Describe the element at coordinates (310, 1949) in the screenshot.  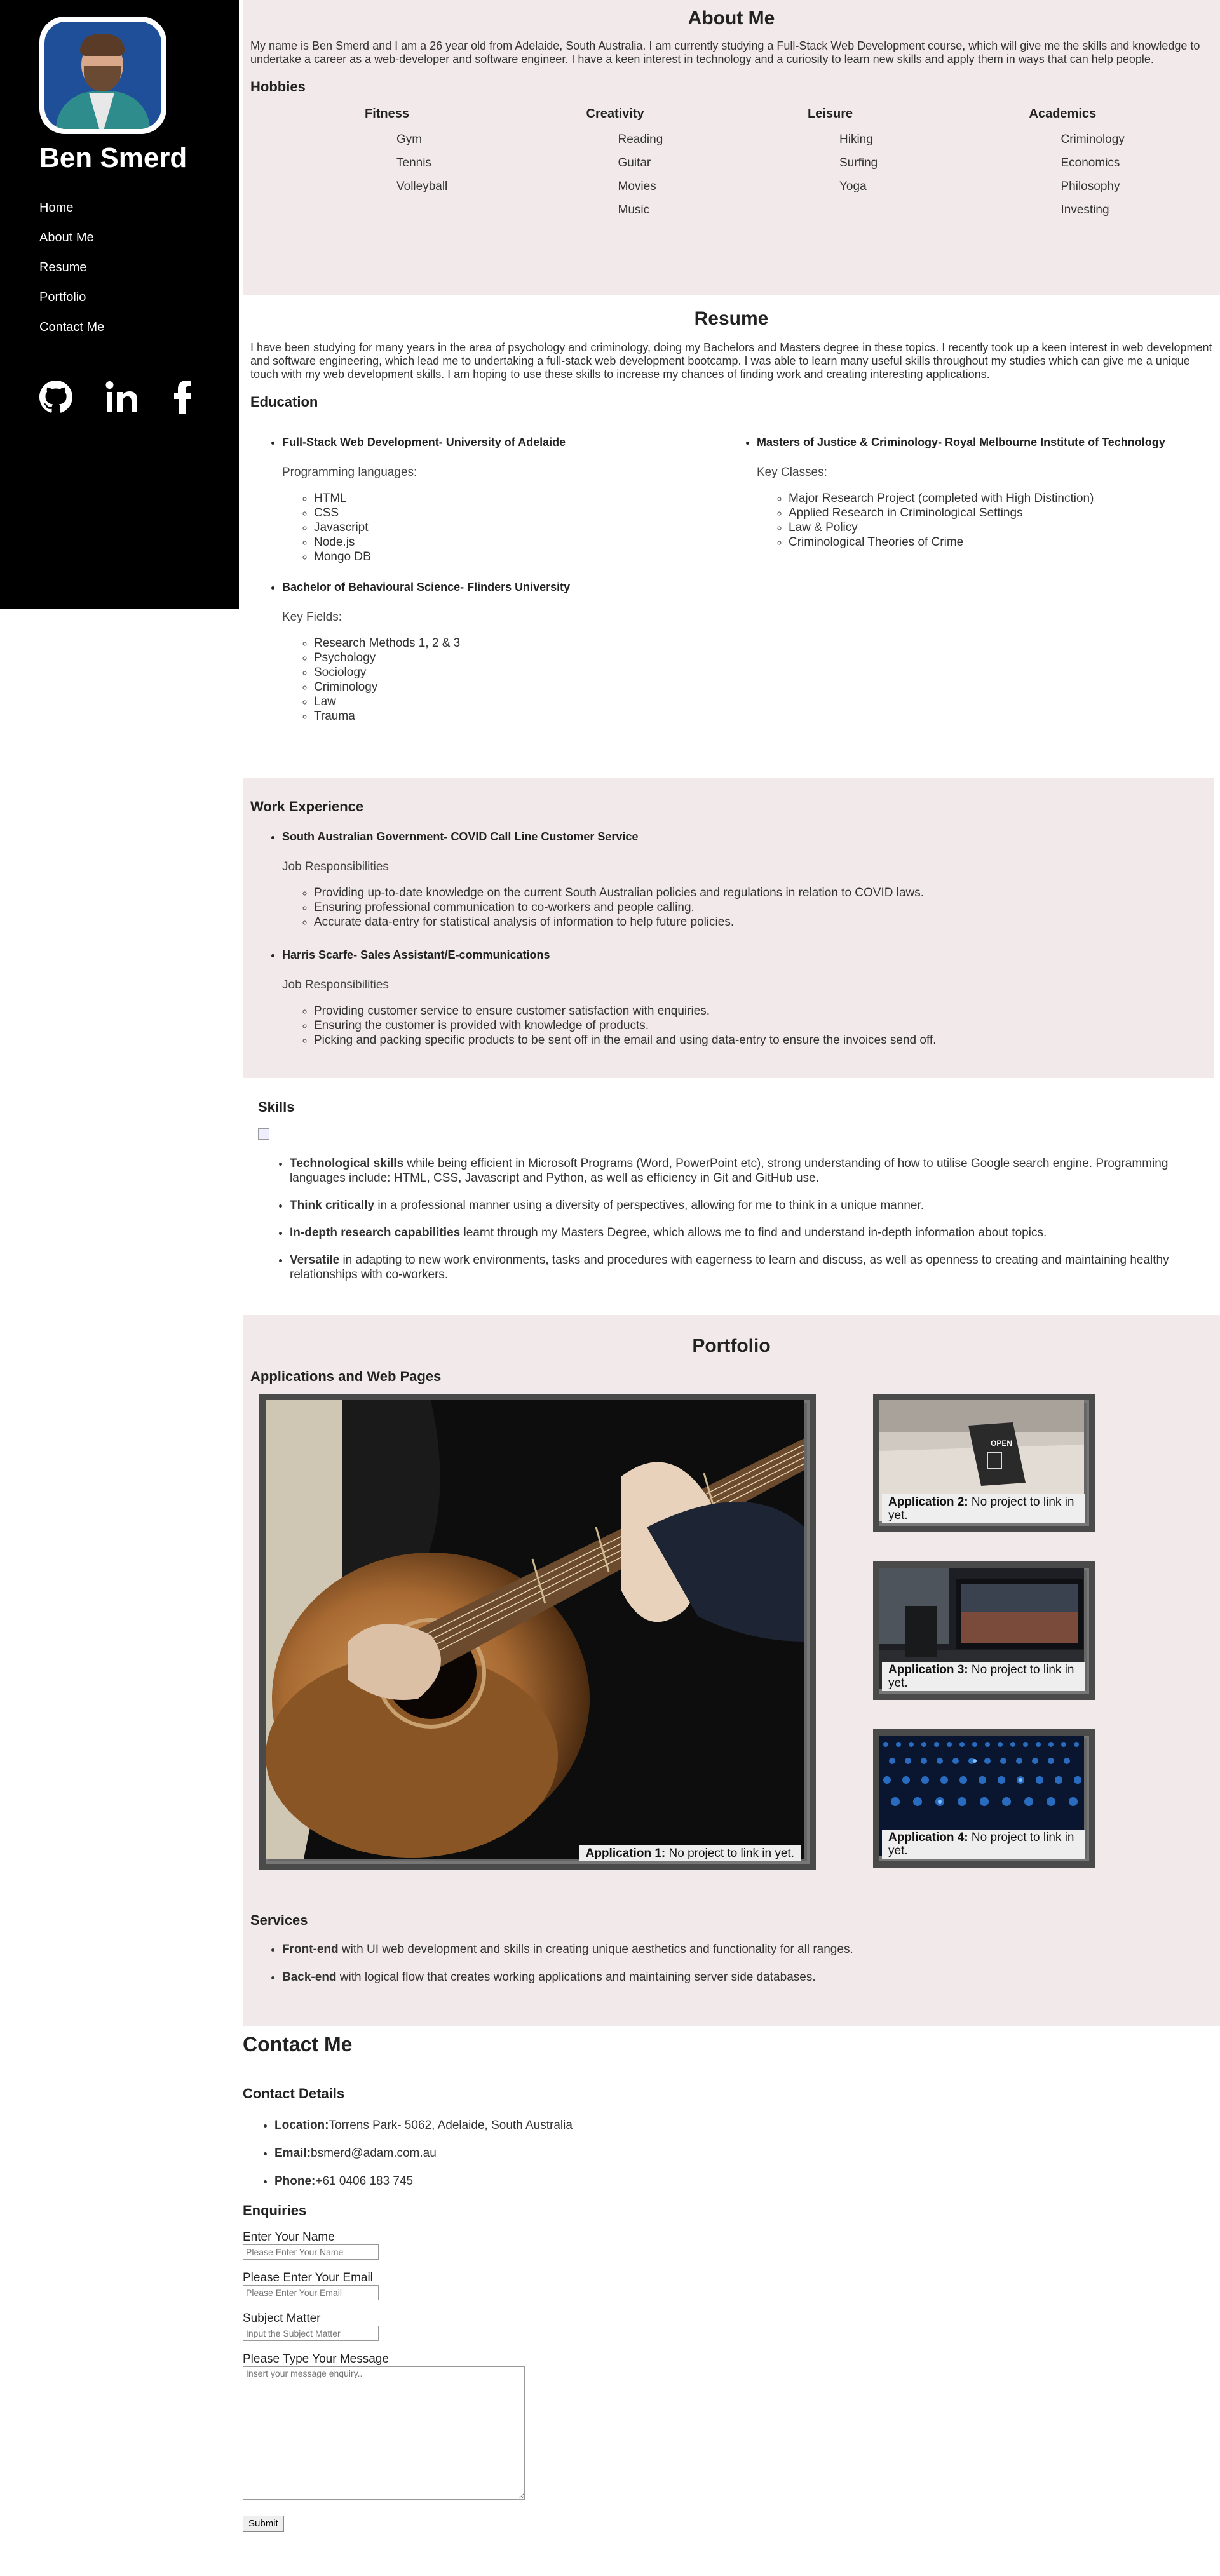
I see `service-name: Front-end` at that location.